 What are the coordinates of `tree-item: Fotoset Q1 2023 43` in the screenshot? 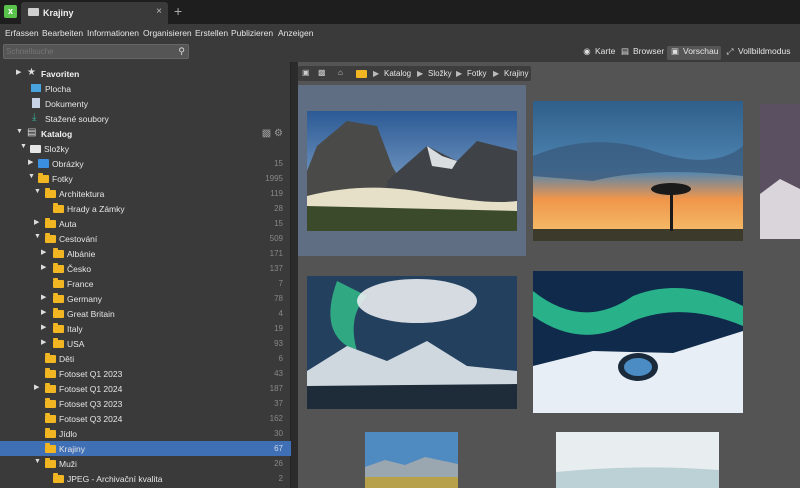 It's located at (145, 373).